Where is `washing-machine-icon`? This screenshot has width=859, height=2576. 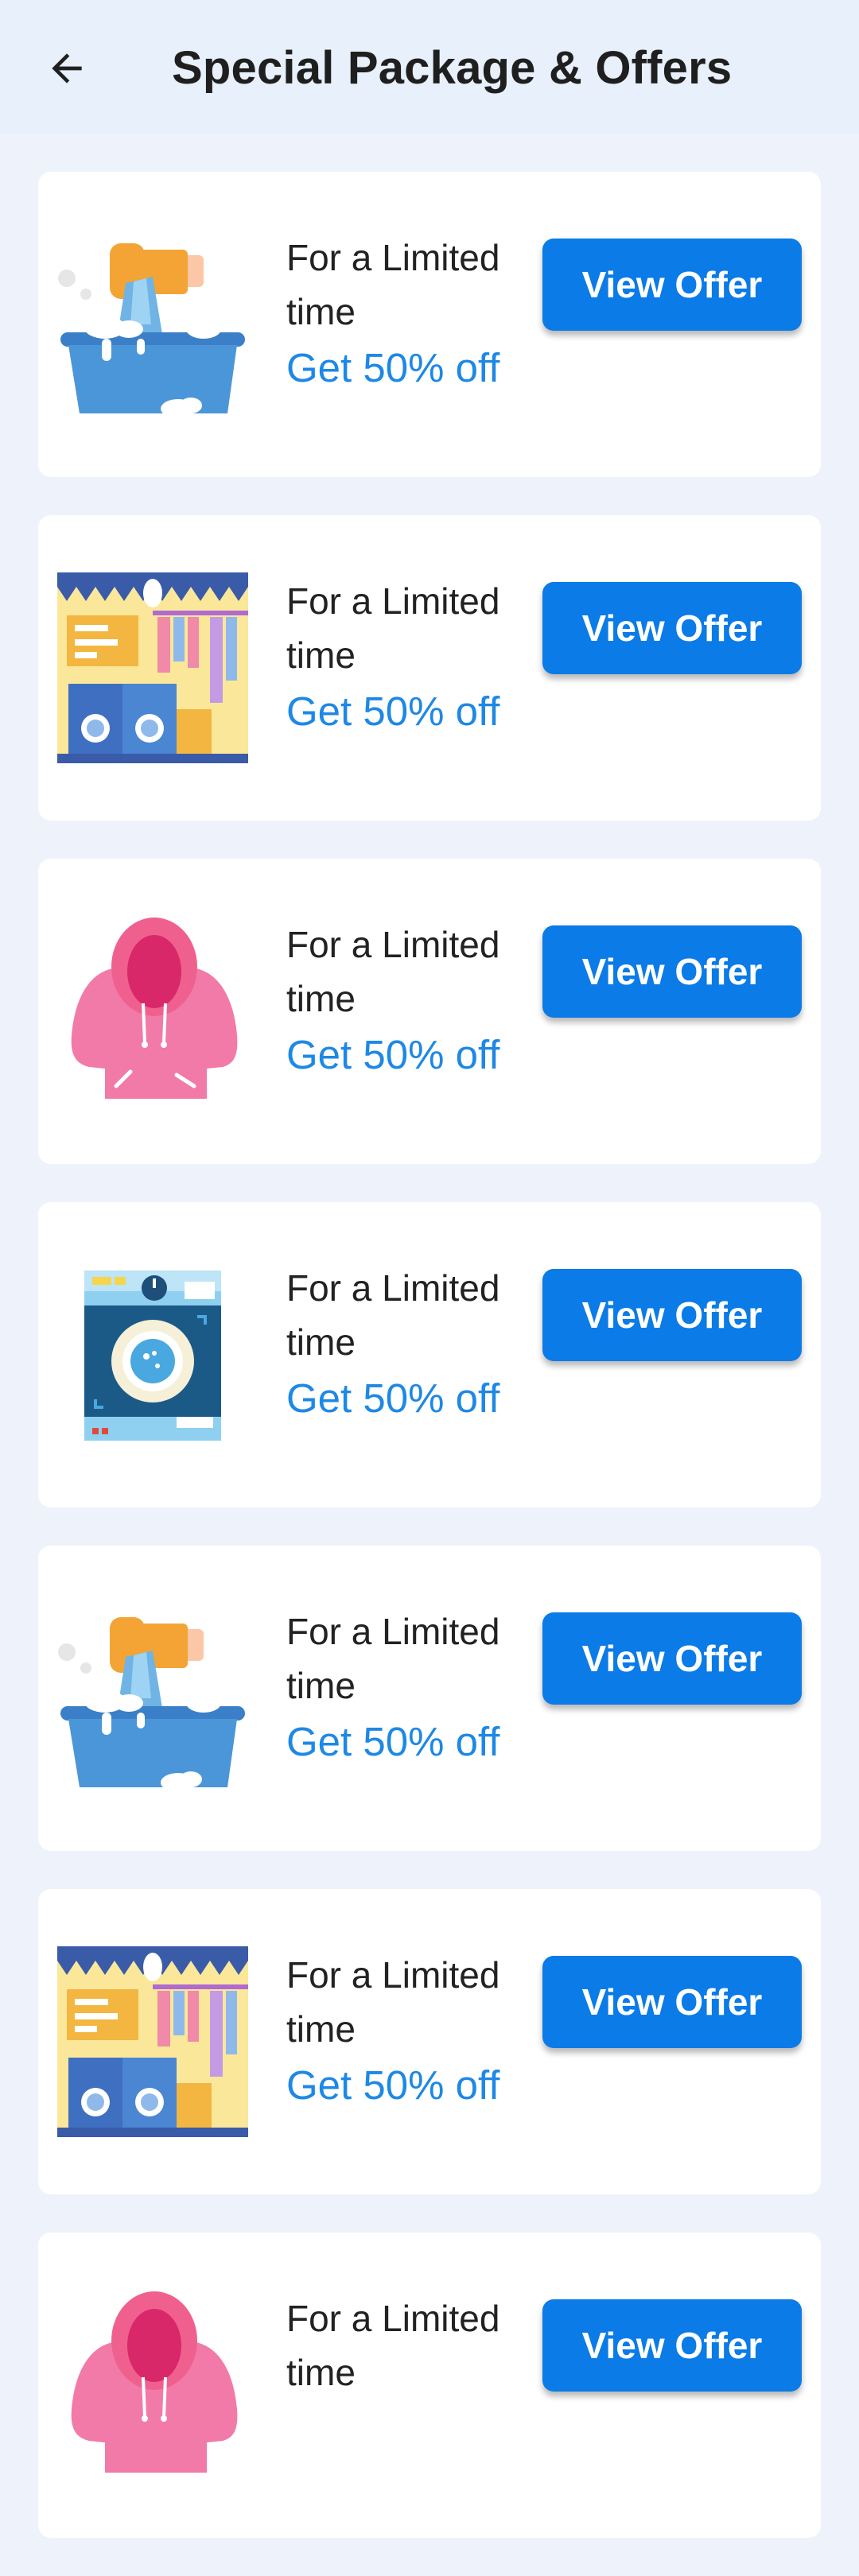
washing-machine-icon is located at coordinates (152, 1356).